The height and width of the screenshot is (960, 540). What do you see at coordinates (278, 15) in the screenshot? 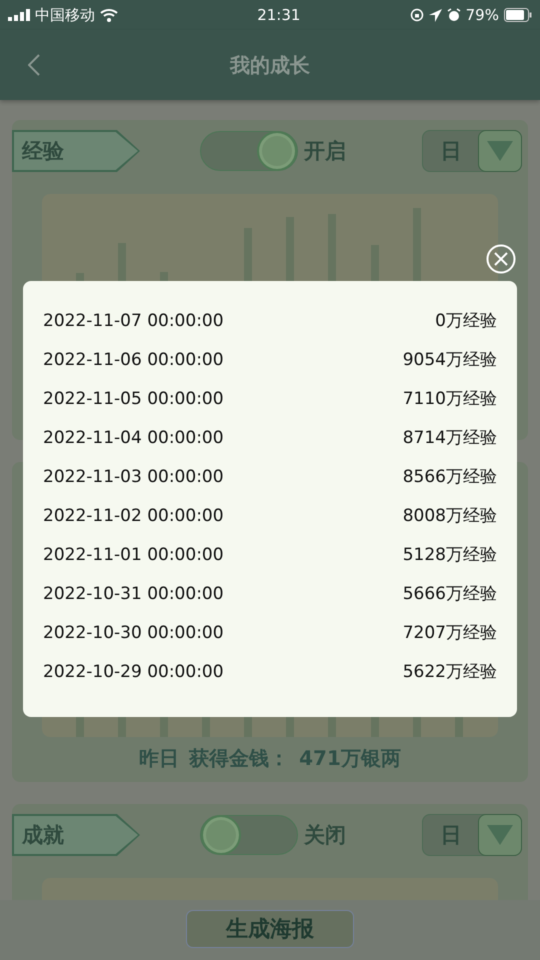
I see `clock-time: 21:31` at bounding box center [278, 15].